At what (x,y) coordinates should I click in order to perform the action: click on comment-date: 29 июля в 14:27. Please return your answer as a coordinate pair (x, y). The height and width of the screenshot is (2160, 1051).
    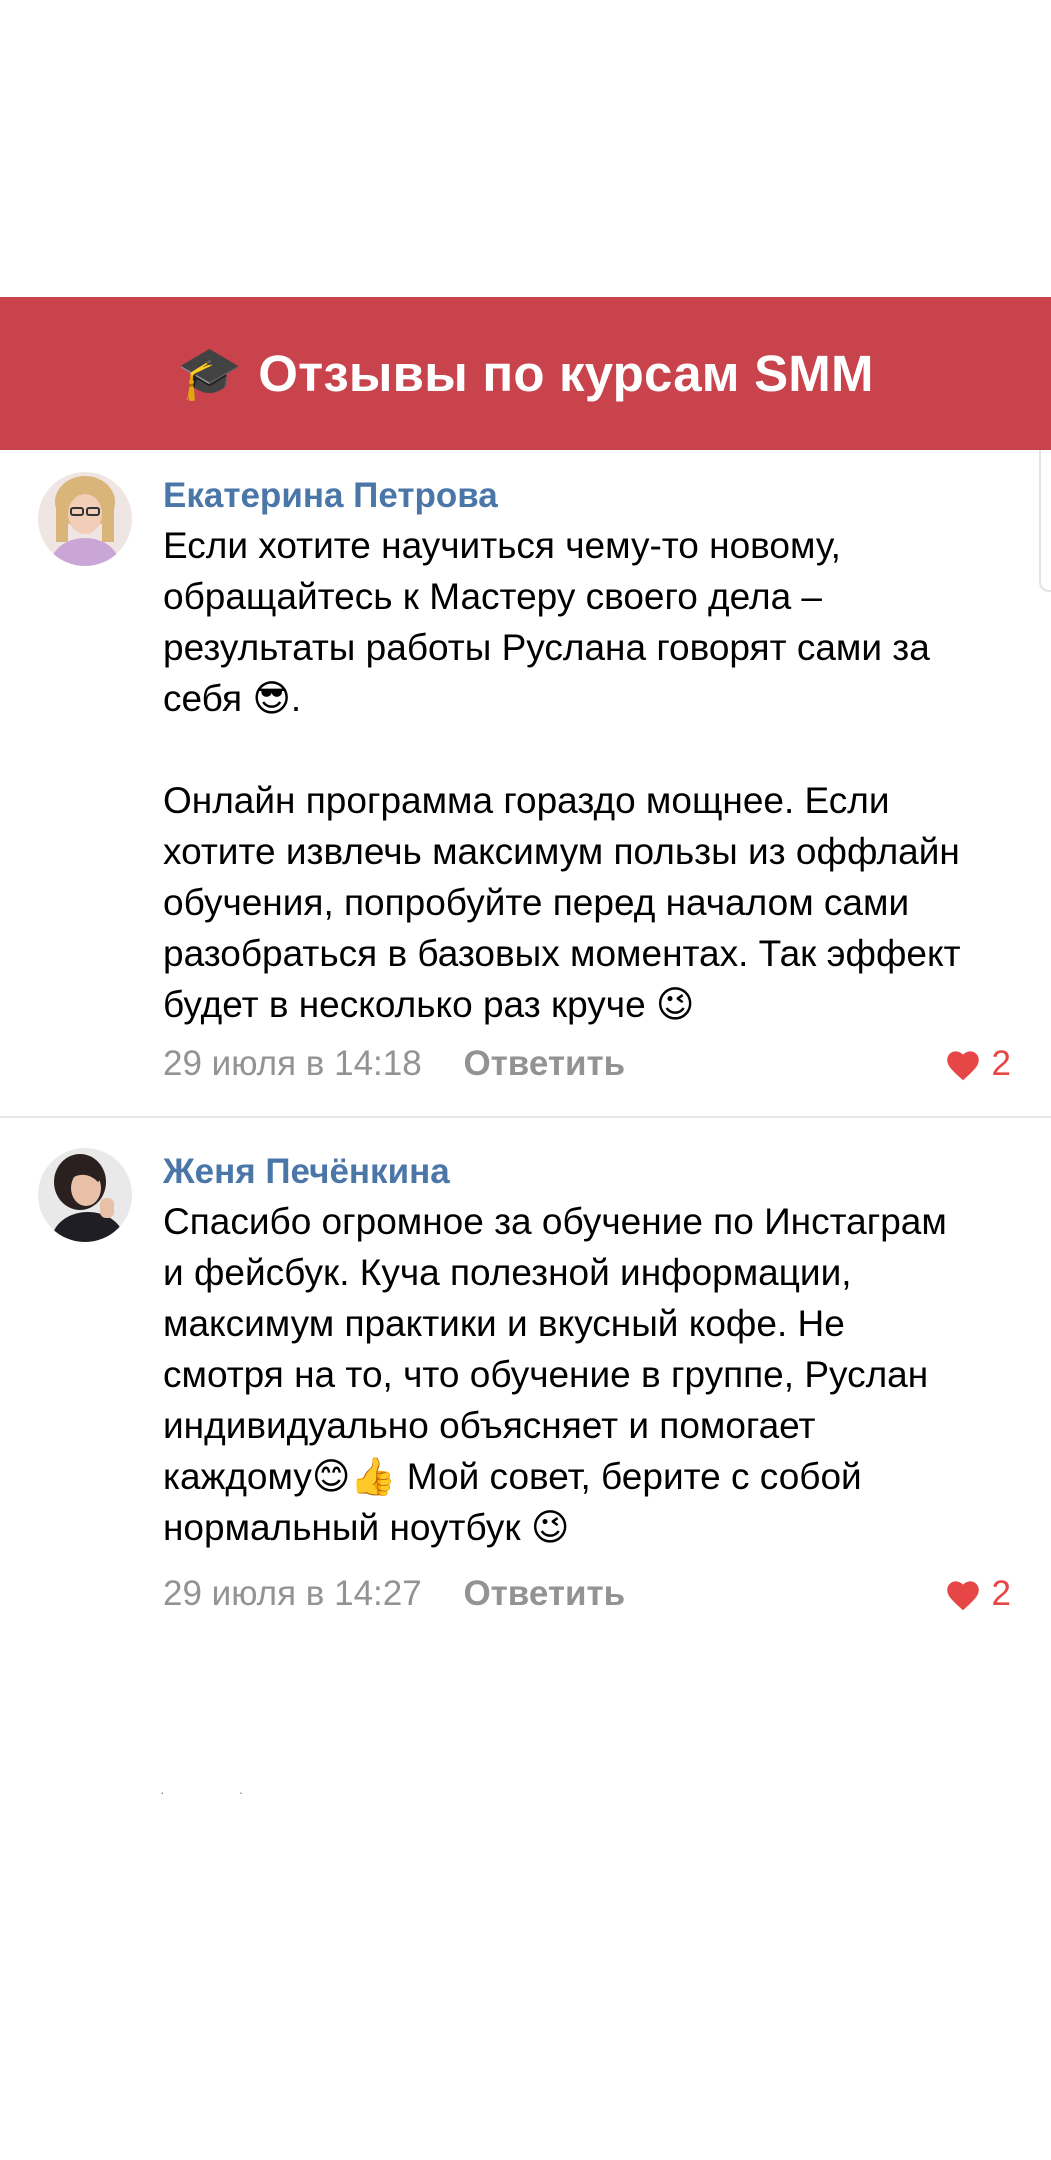
    Looking at the image, I should click on (292, 1593).